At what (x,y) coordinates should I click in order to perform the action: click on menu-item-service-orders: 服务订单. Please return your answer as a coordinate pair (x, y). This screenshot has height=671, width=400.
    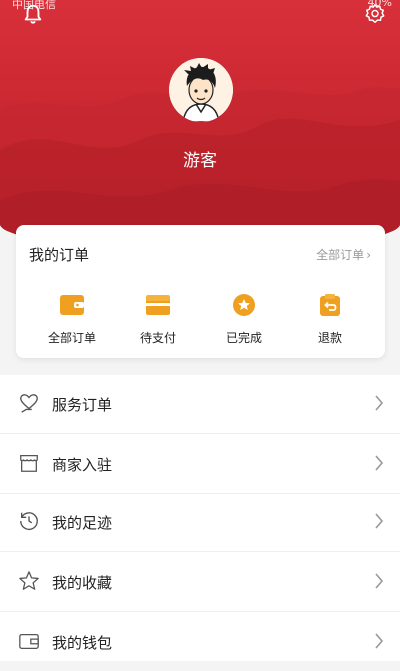
    Looking at the image, I should click on (200, 404).